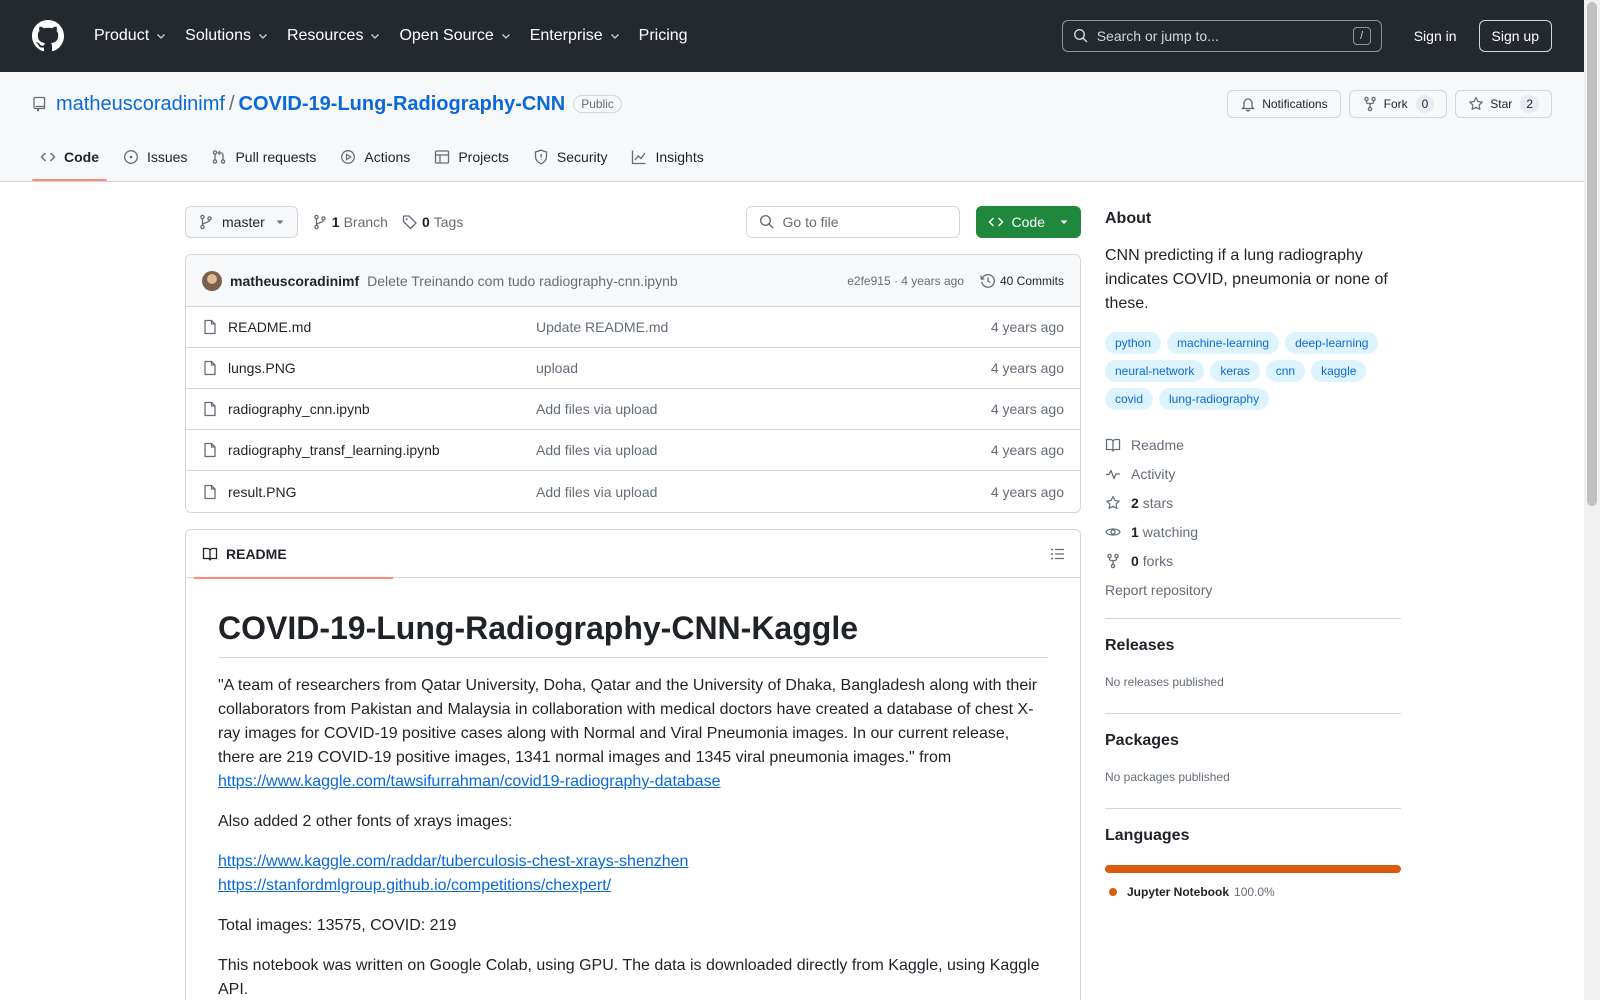  Describe the element at coordinates (48, 157) in the screenshot. I see `code-icon` at that location.